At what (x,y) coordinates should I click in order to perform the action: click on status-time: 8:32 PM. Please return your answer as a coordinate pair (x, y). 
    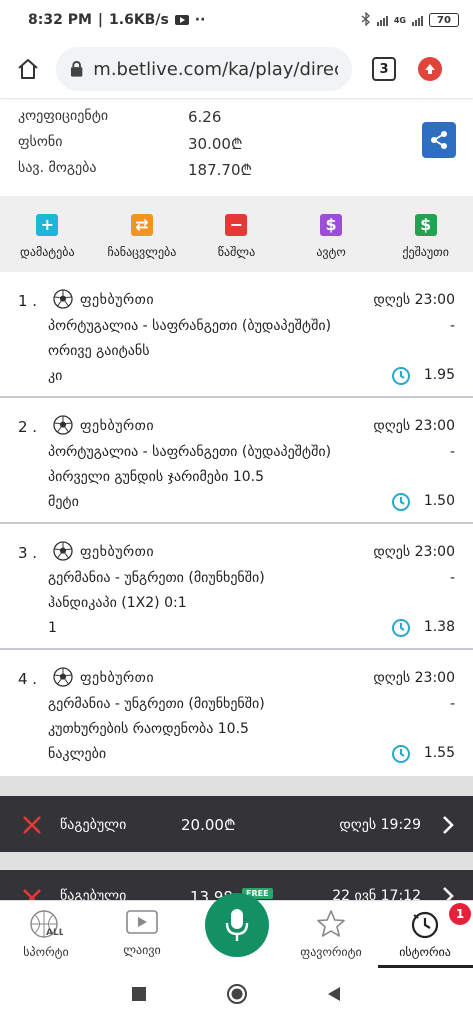
    Looking at the image, I should click on (60, 20).